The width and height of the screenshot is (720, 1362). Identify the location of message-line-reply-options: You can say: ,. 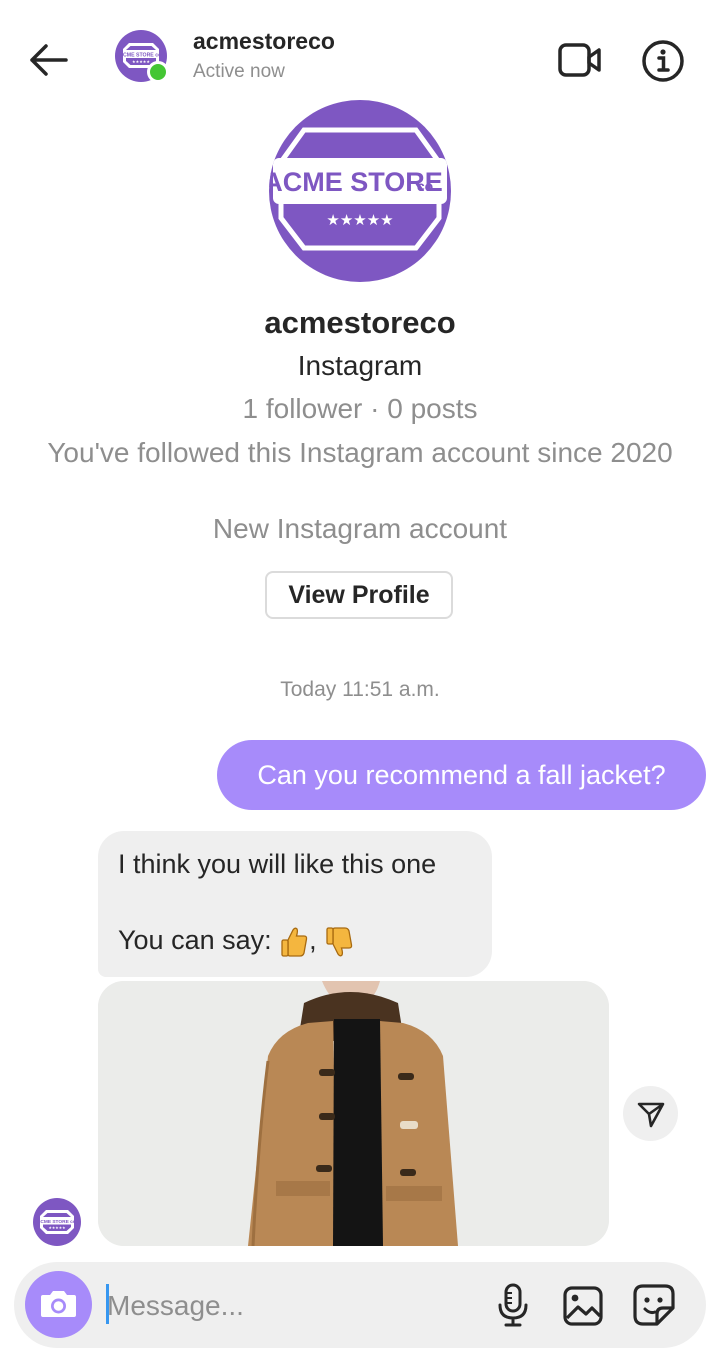
(295, 942).